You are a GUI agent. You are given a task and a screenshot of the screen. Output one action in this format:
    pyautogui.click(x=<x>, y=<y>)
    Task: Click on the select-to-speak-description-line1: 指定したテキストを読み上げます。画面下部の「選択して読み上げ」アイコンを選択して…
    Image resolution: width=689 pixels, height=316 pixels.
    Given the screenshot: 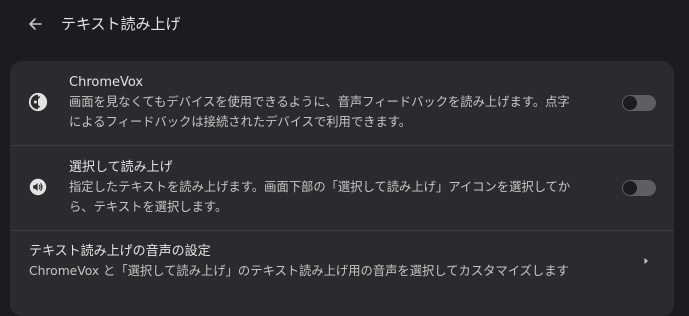 What is the action you would take?
    pyautogui.click(x=320, y=187)
    